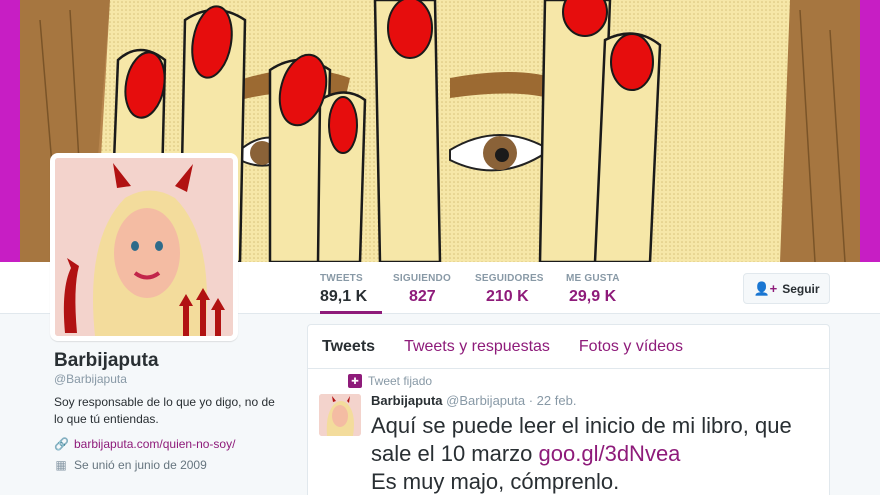  What do you see at coordinates (61, 444) in the screenshot?
I see `link-icon: 🔗` at bounding box center [61, 444].